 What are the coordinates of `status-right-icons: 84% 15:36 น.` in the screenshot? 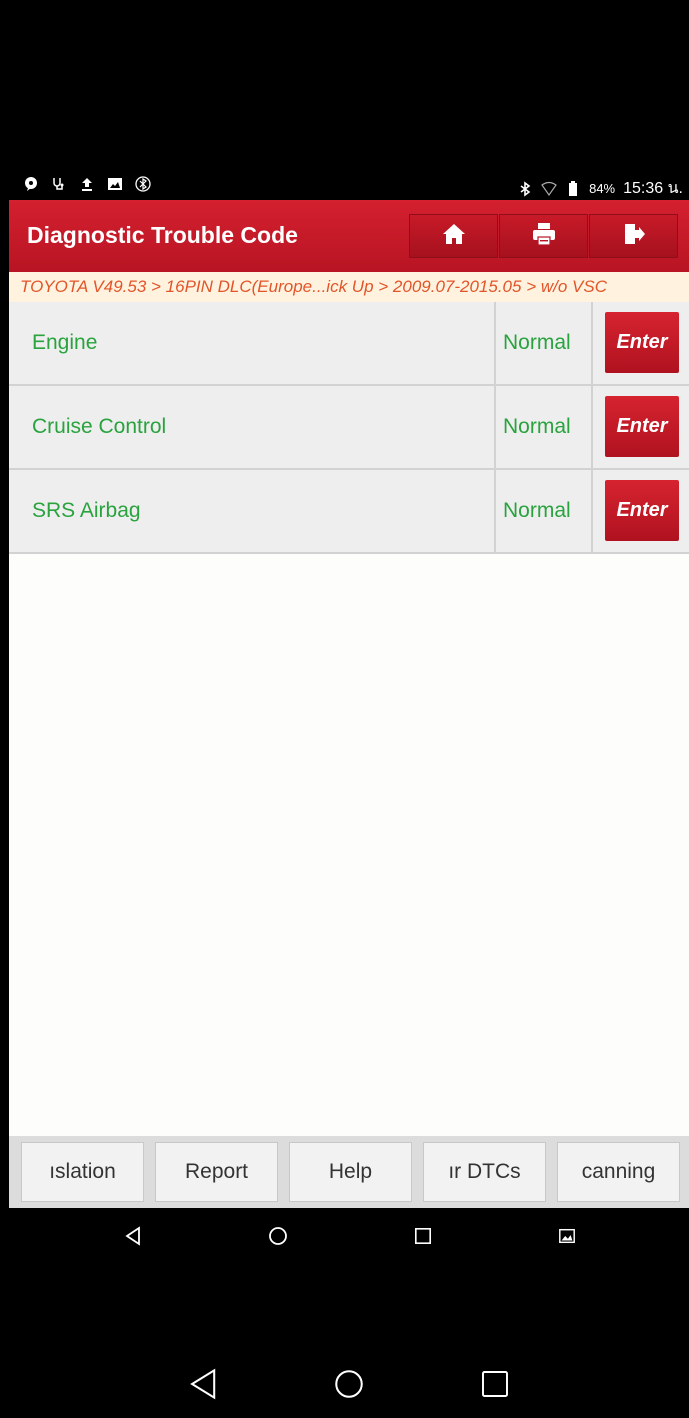 It's located at (600, 188).